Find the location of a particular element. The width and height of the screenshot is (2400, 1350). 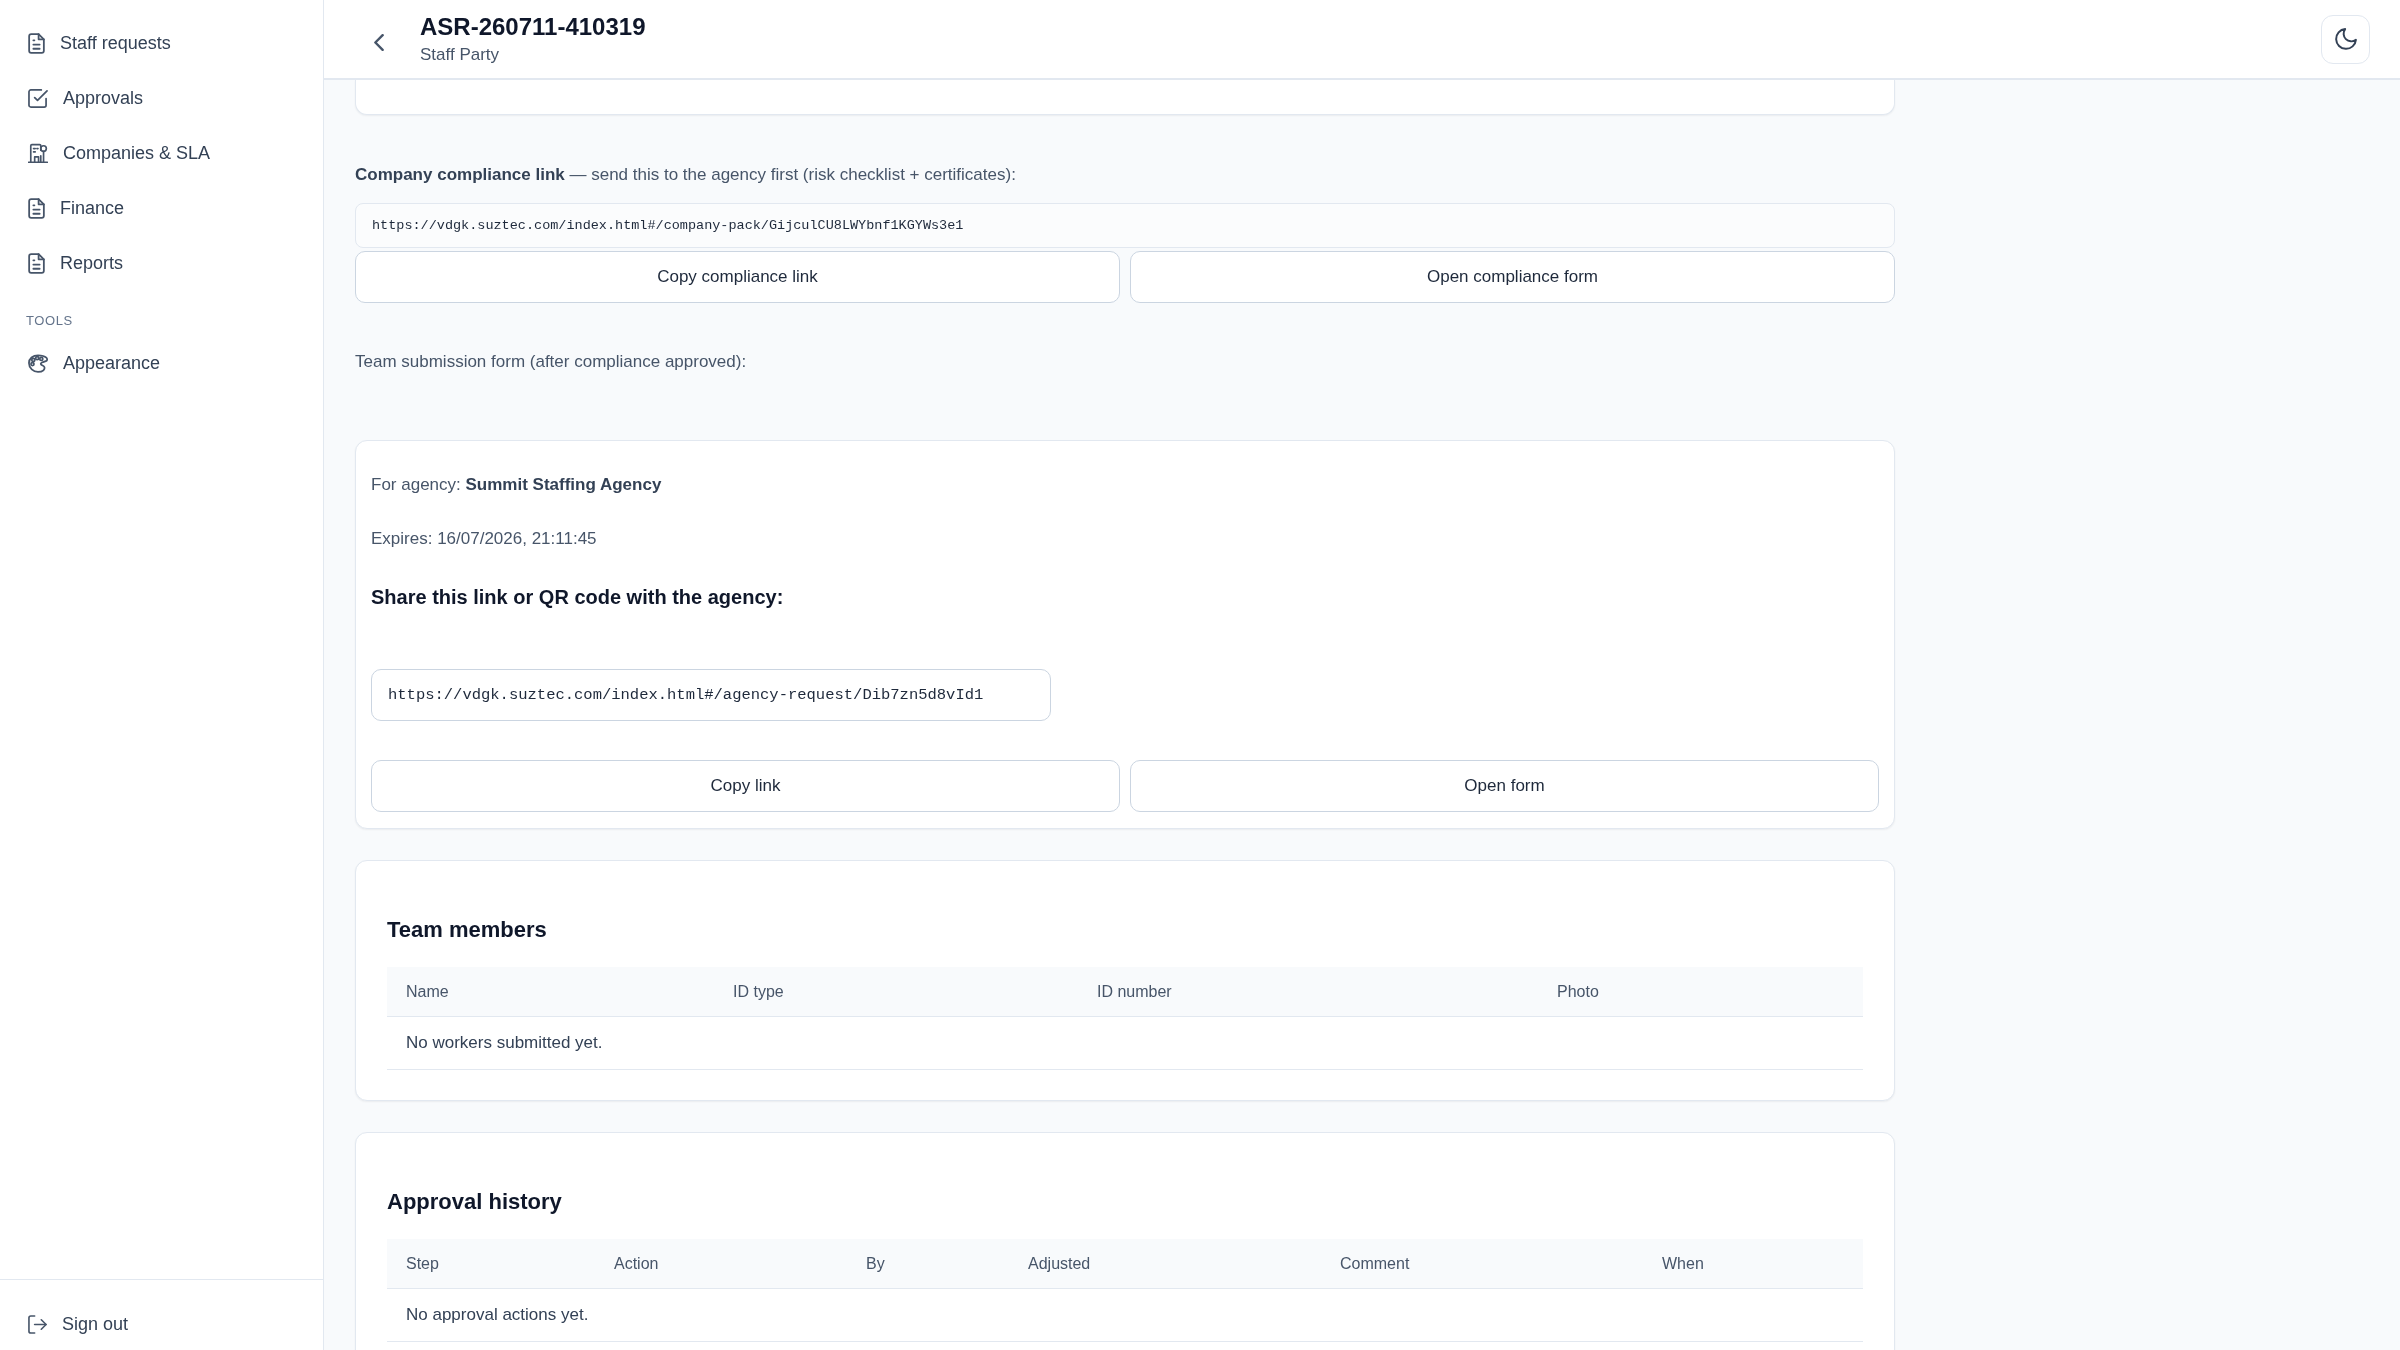

column-header: By is located at coordinates (875, 1263).